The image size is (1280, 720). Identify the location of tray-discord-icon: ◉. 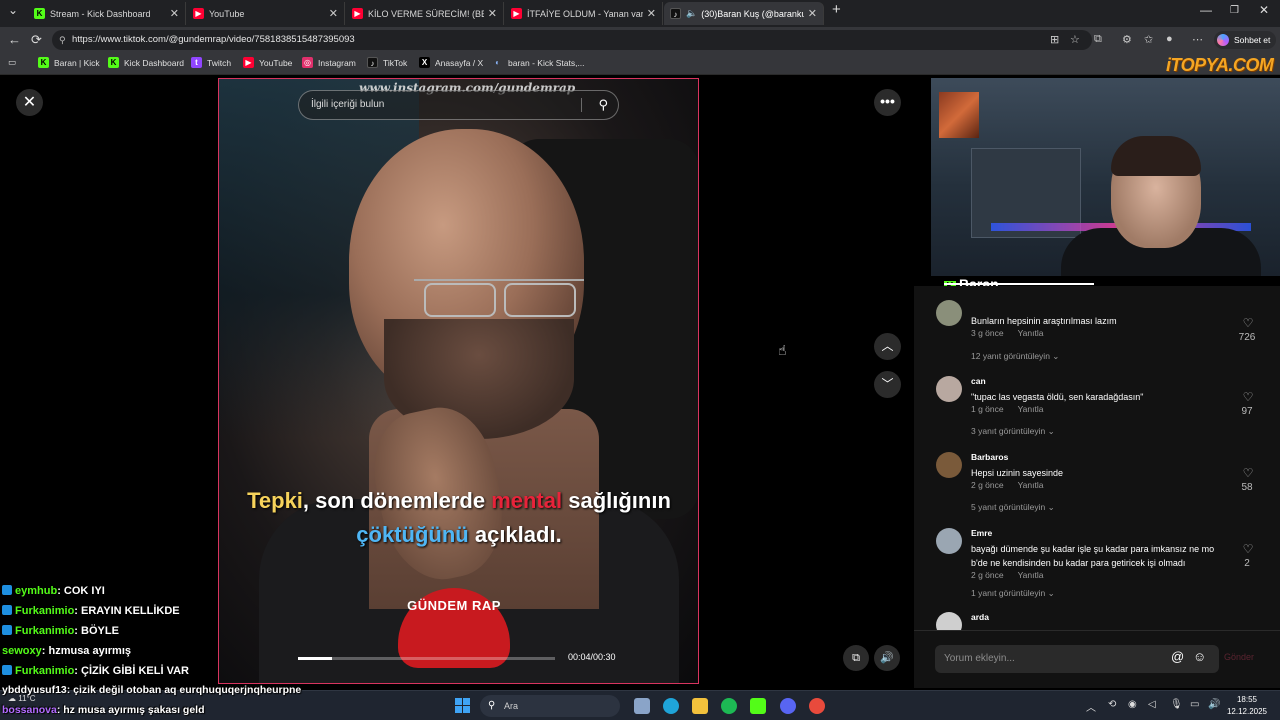
(1132, 704).